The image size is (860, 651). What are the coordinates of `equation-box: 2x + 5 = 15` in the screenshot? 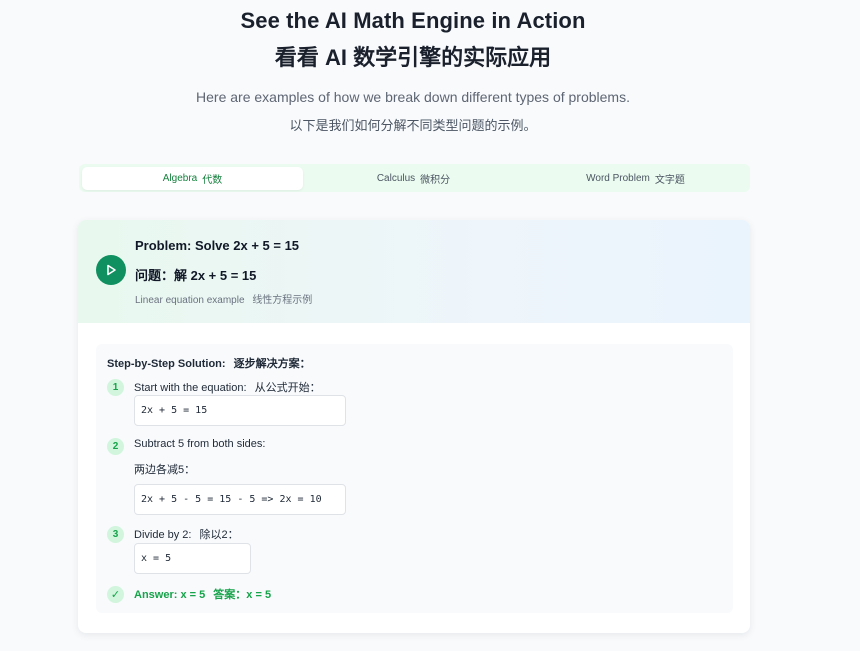 It's located at (240, 410).